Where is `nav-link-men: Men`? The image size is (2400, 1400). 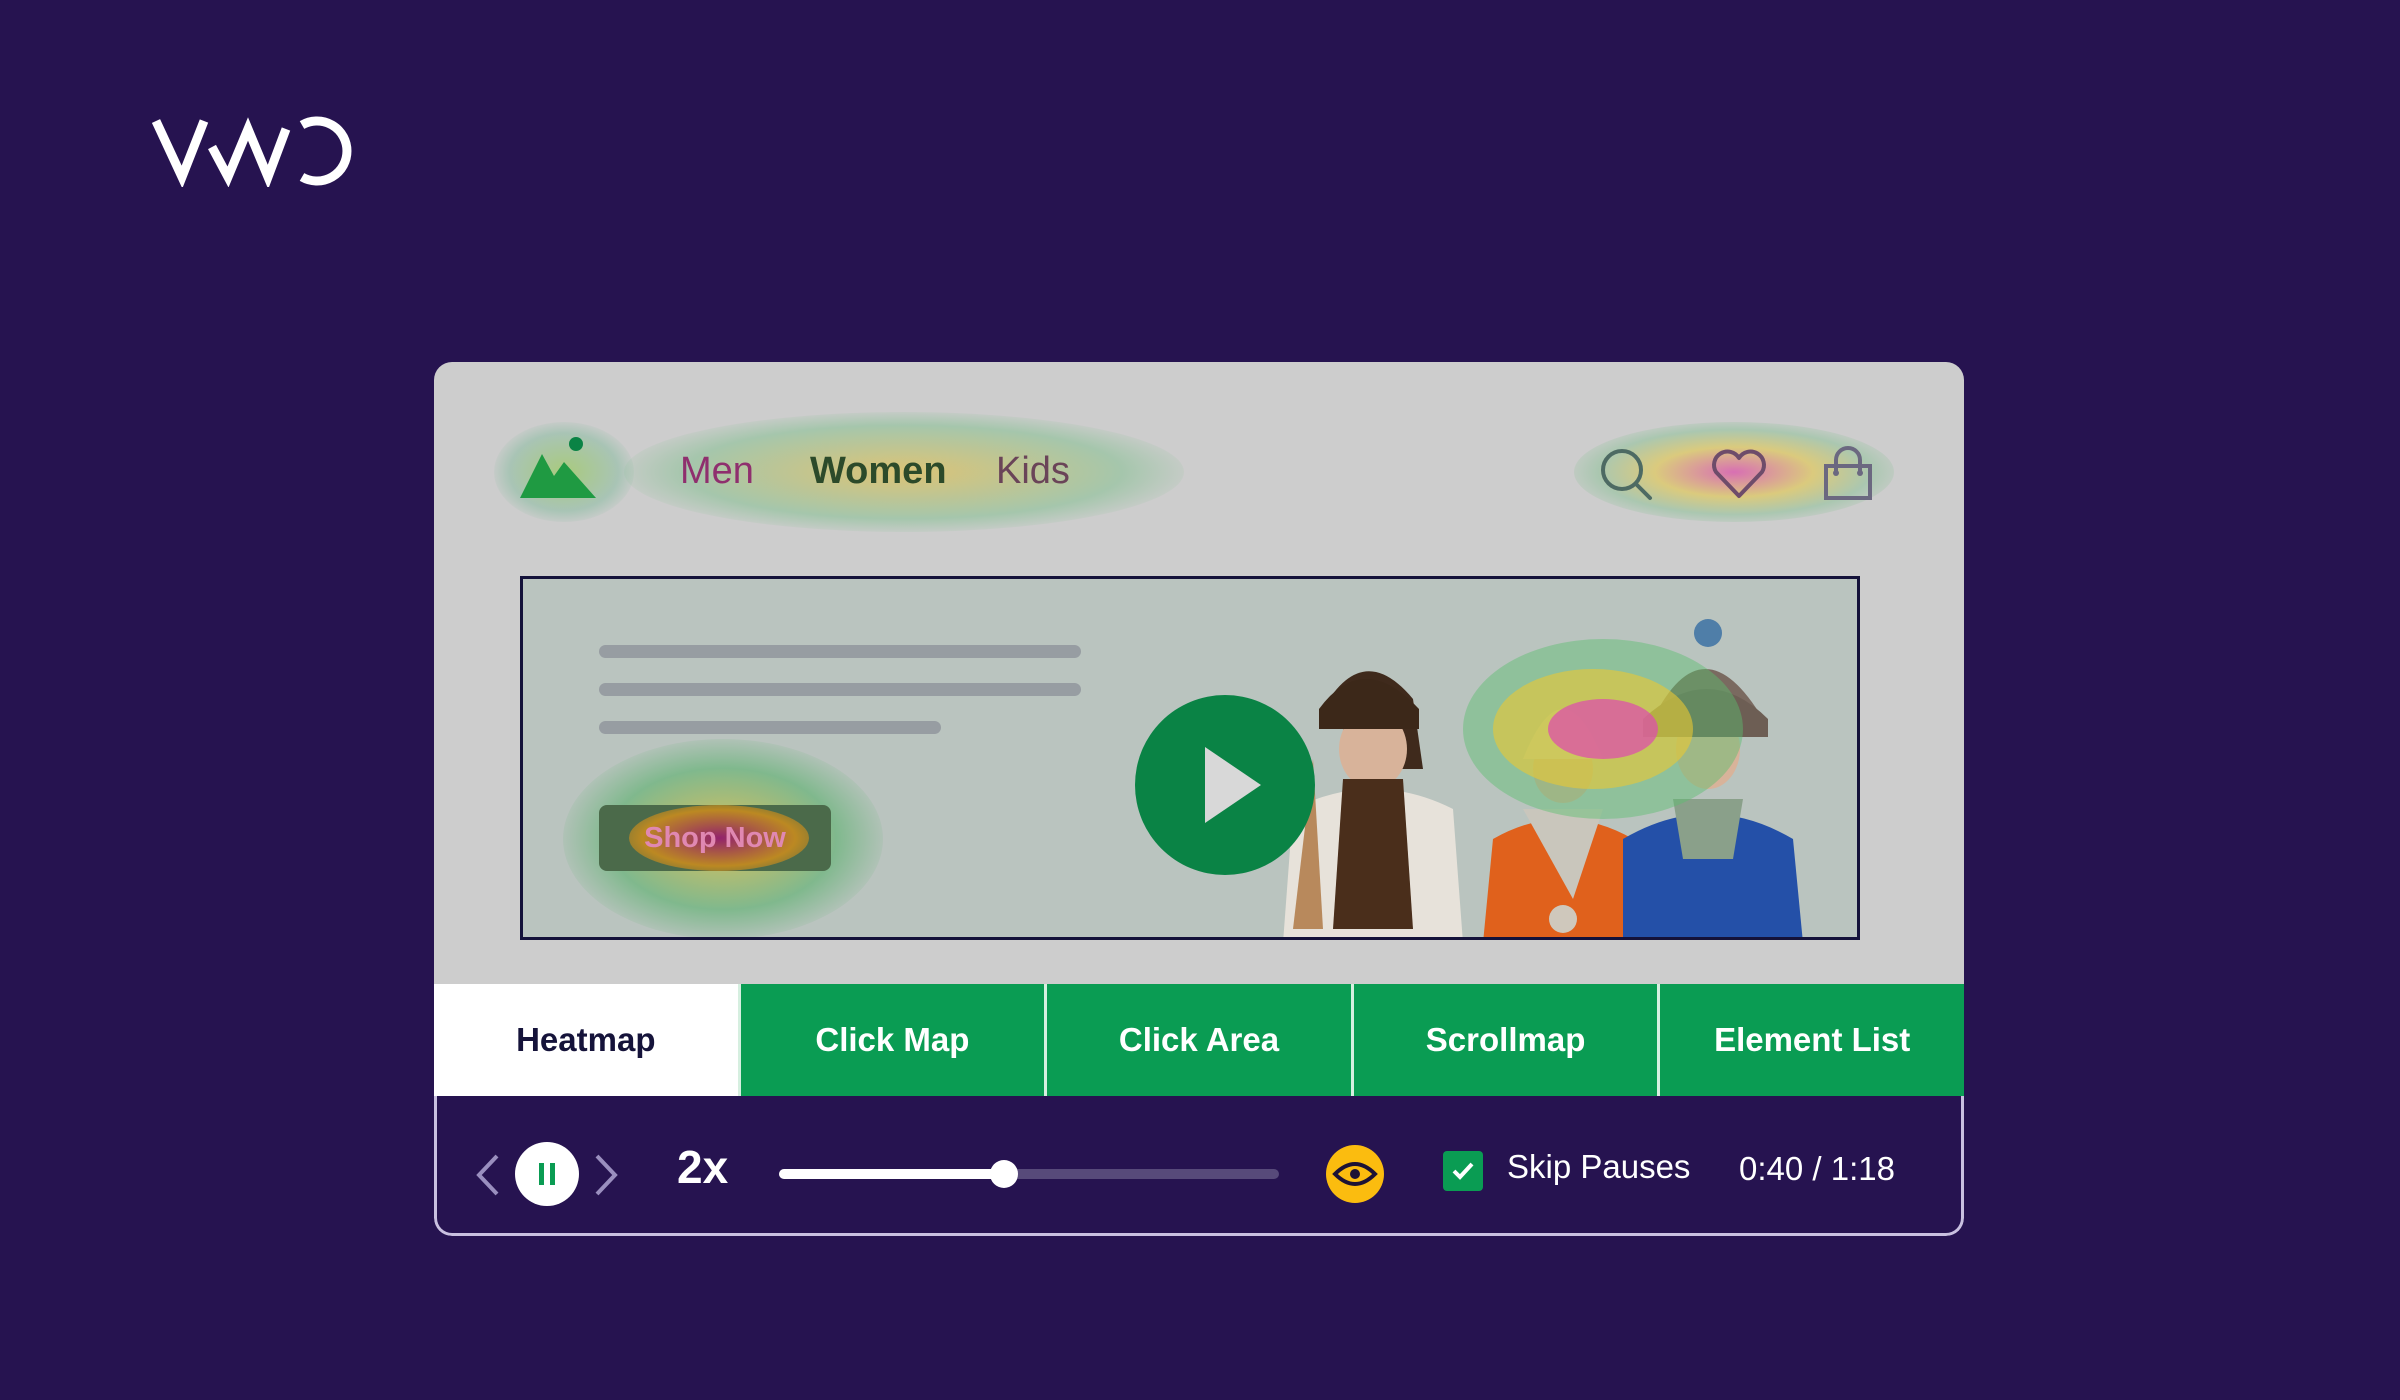 nav-link-men: Men is located at coordinates (717, 471).